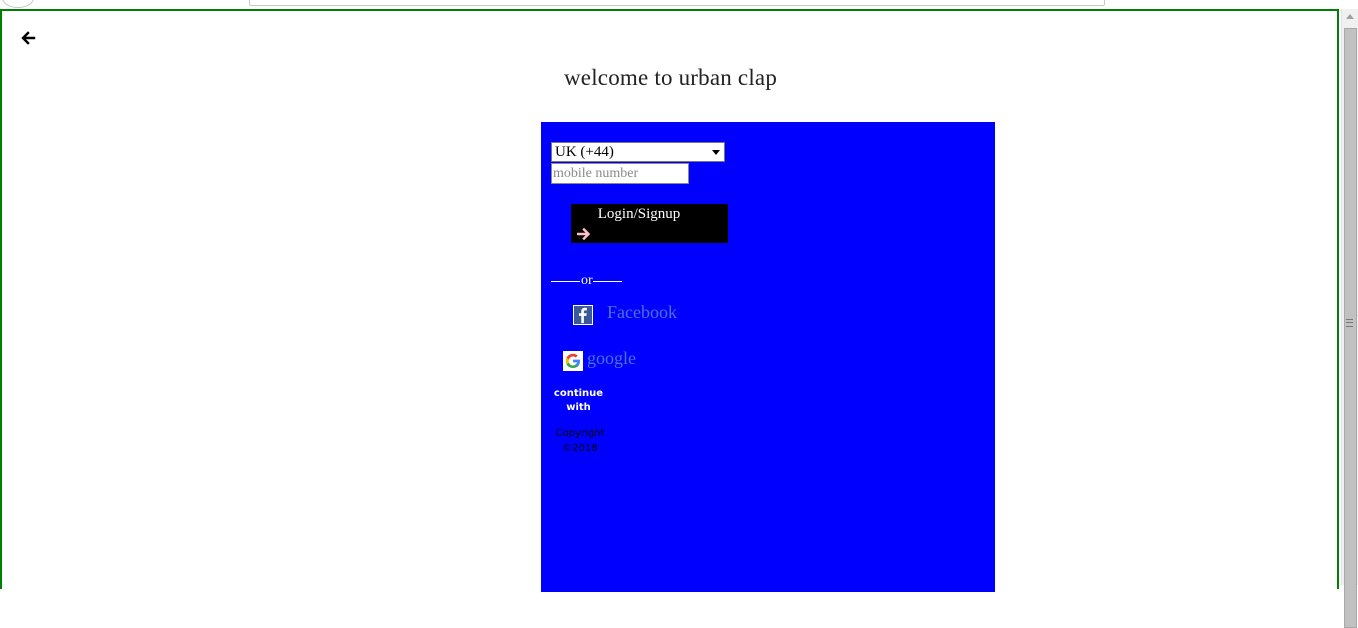  I want to click on arrow-right-icon, so click(584, 234).